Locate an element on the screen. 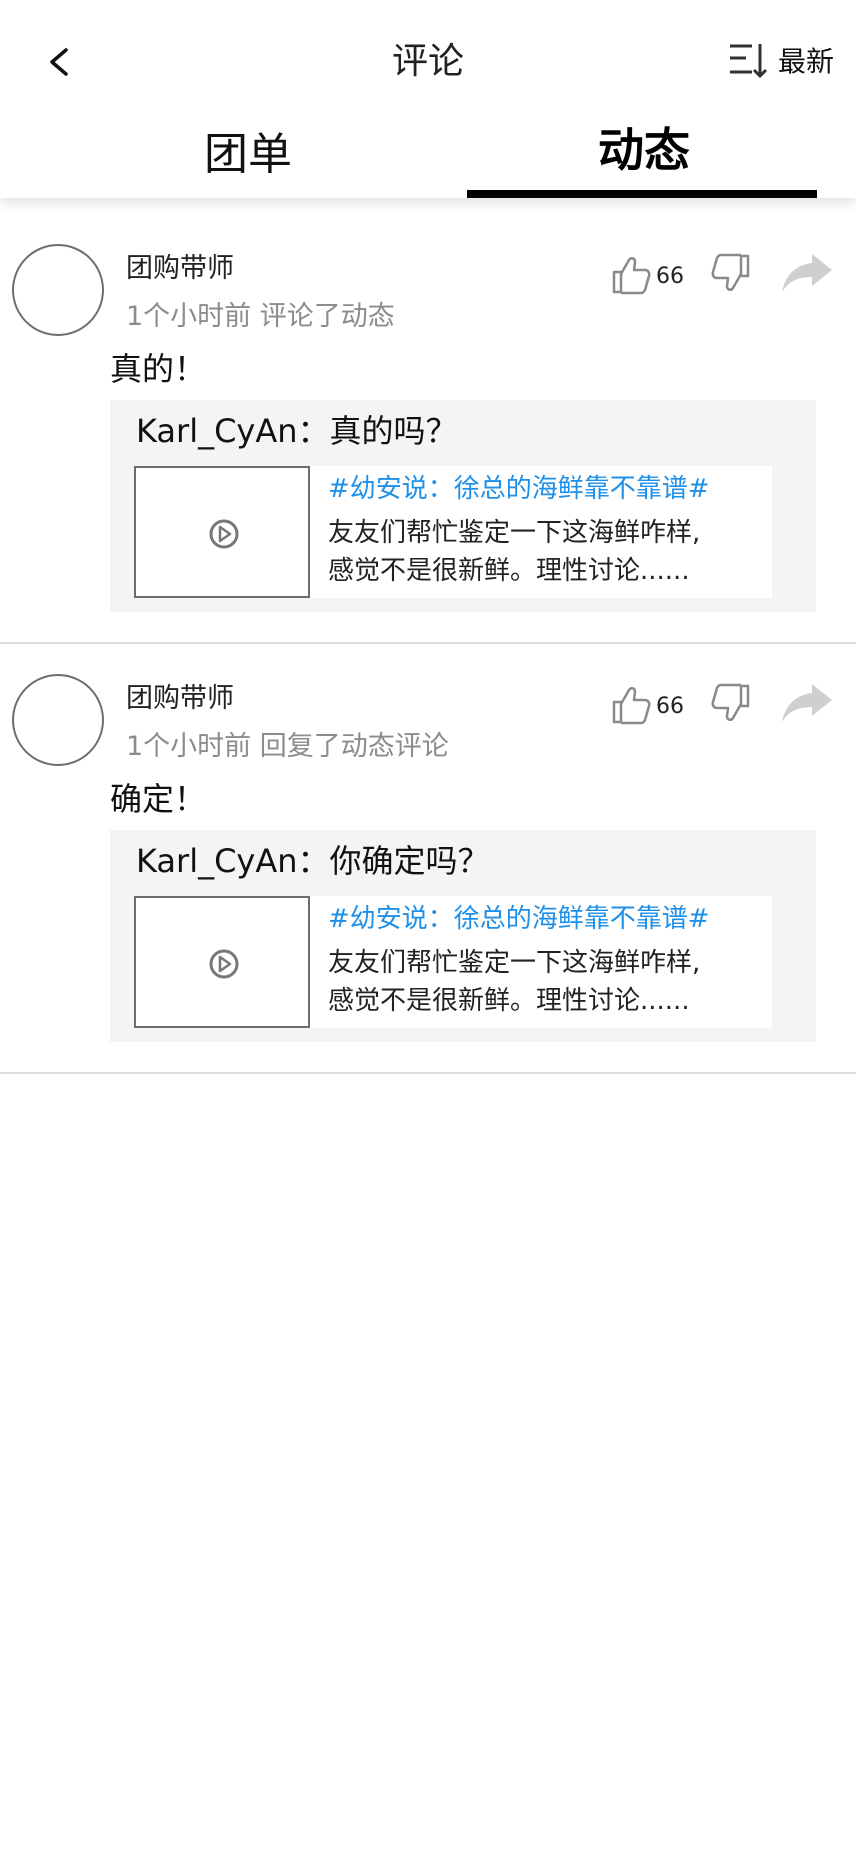  comment-meta: 1个小时前 回复了动态评论 is located at coordinates (287, 746).